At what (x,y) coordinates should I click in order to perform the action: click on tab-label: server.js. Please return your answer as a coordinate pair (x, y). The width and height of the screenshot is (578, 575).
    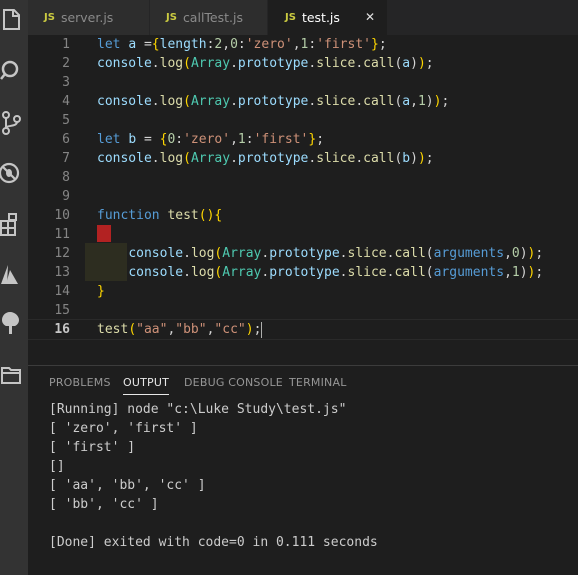
    Looking at the image, I should click on (87, 17).